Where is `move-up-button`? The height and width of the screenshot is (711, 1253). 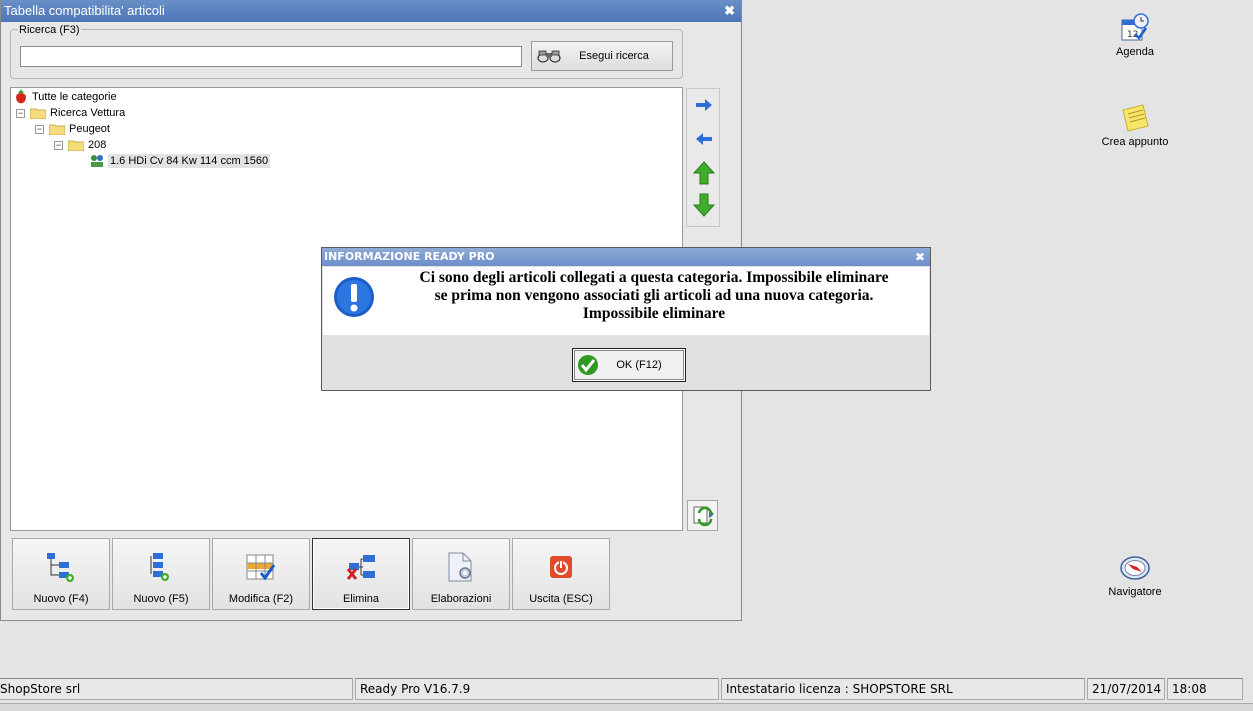 move-up-button is located at coordinates (704, 173).